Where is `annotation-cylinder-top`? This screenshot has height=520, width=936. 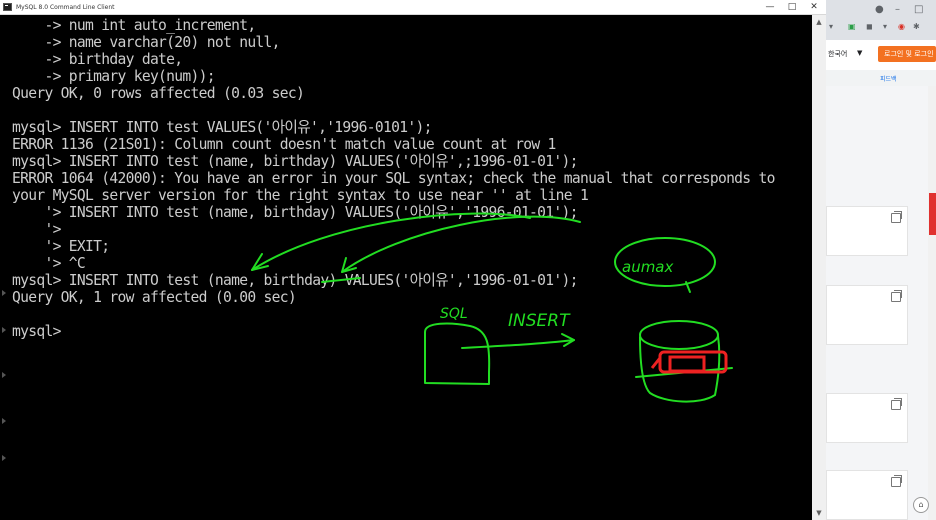 annotation-cylinder-top is located at coordinates (679, 335).